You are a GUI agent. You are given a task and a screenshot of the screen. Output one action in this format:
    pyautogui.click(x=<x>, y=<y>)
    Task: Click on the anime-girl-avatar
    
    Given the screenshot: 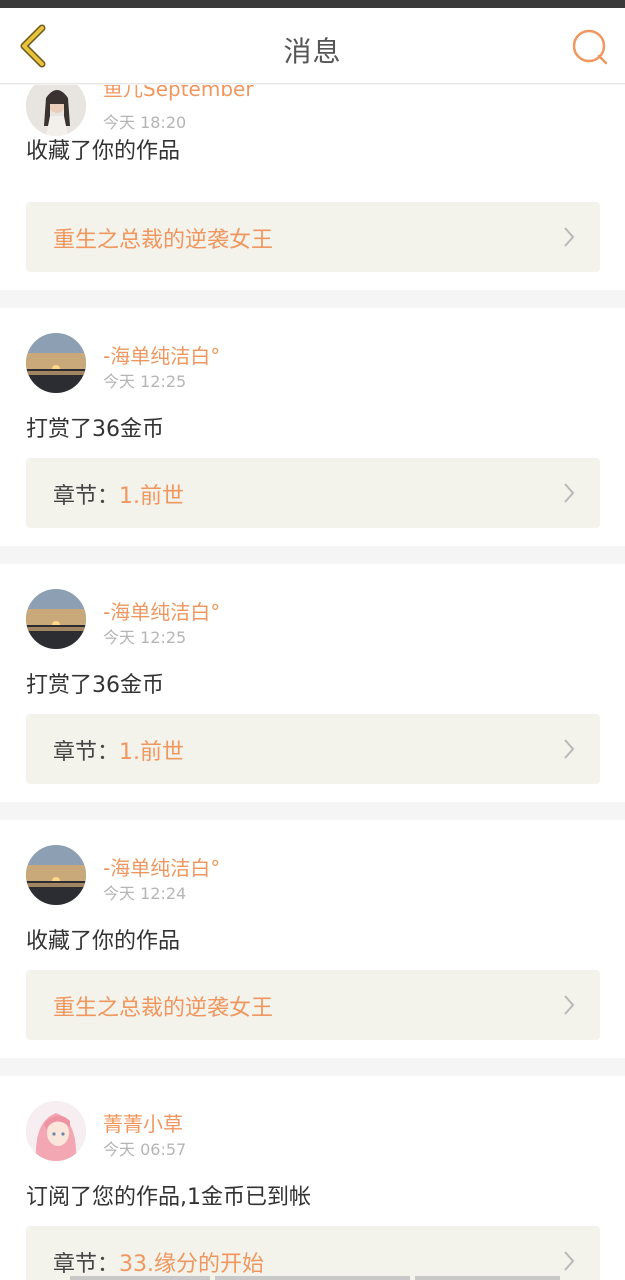 What is the action you would take?
    pyautogui.click(x=56, y=1131)
    